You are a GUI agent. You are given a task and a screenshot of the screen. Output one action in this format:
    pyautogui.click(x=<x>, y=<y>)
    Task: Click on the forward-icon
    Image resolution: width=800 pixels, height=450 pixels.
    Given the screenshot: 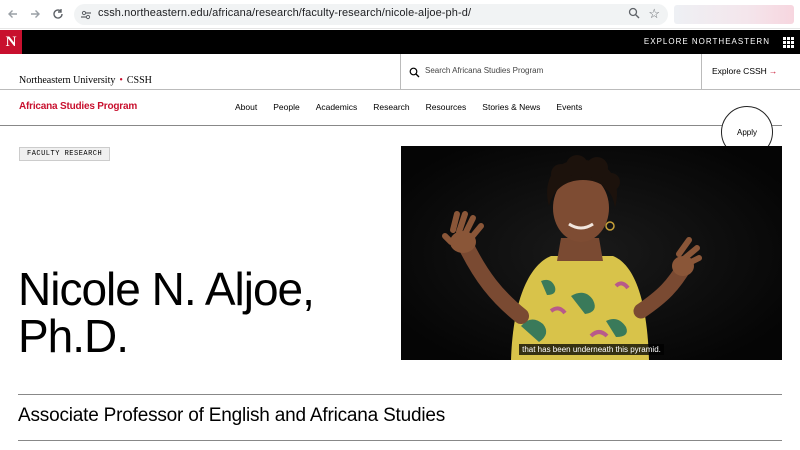 What is the action you would take?
    pyautogui.click(x=35, y=14)
    